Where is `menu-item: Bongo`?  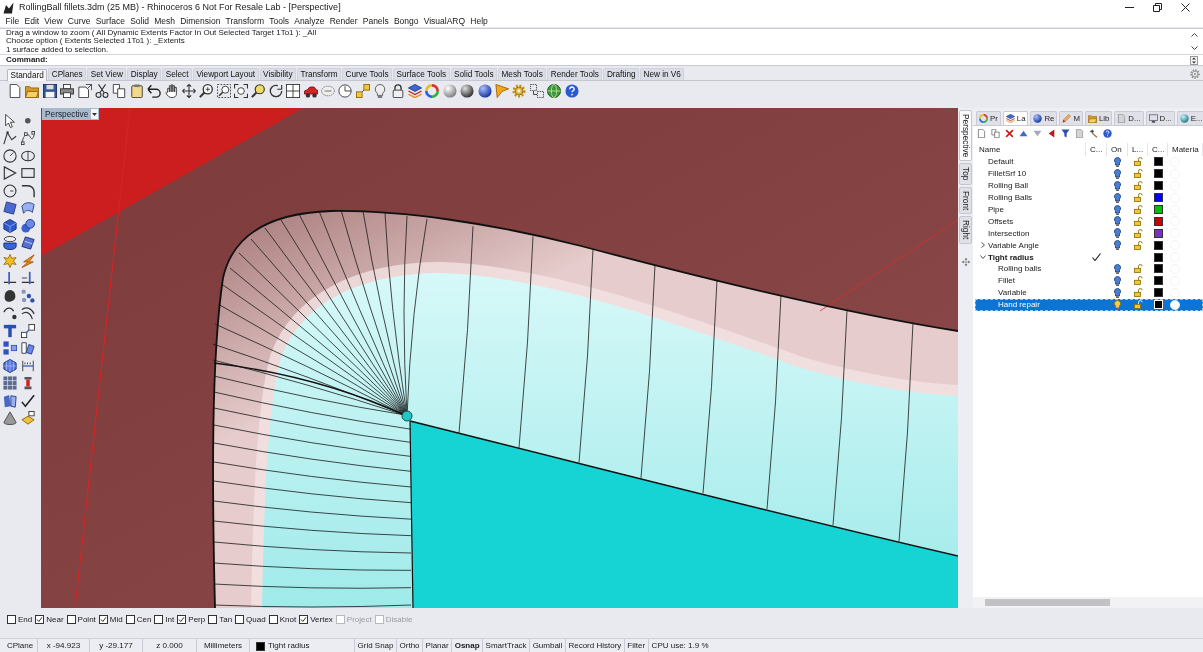
menu-item: Bongo is located at coordinates (406, 21).